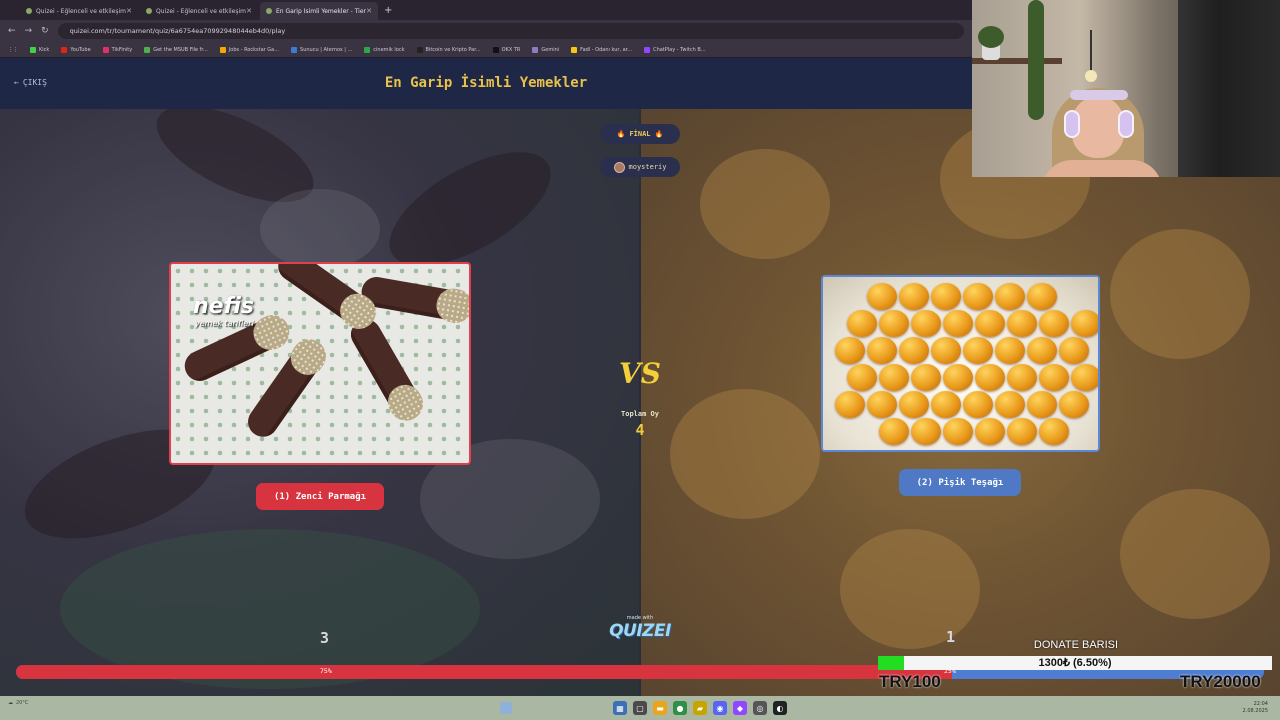  Describe the element at coordinates (951, 637) in the screenshot. I see `option2-score: 1` at that location.